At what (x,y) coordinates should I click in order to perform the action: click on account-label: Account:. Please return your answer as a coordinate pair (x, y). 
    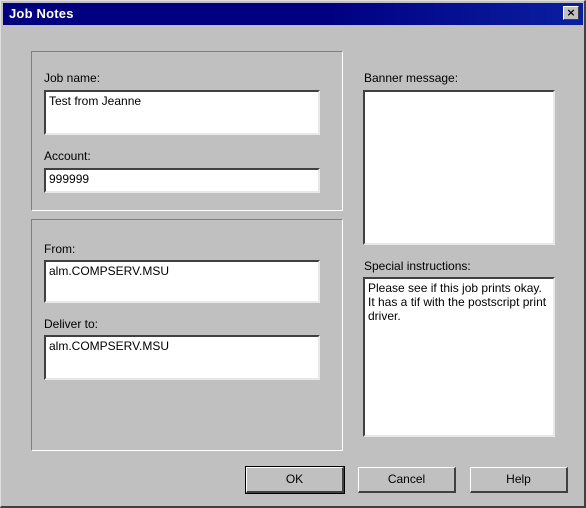
    Looking at the image, I should click on (67, 156).